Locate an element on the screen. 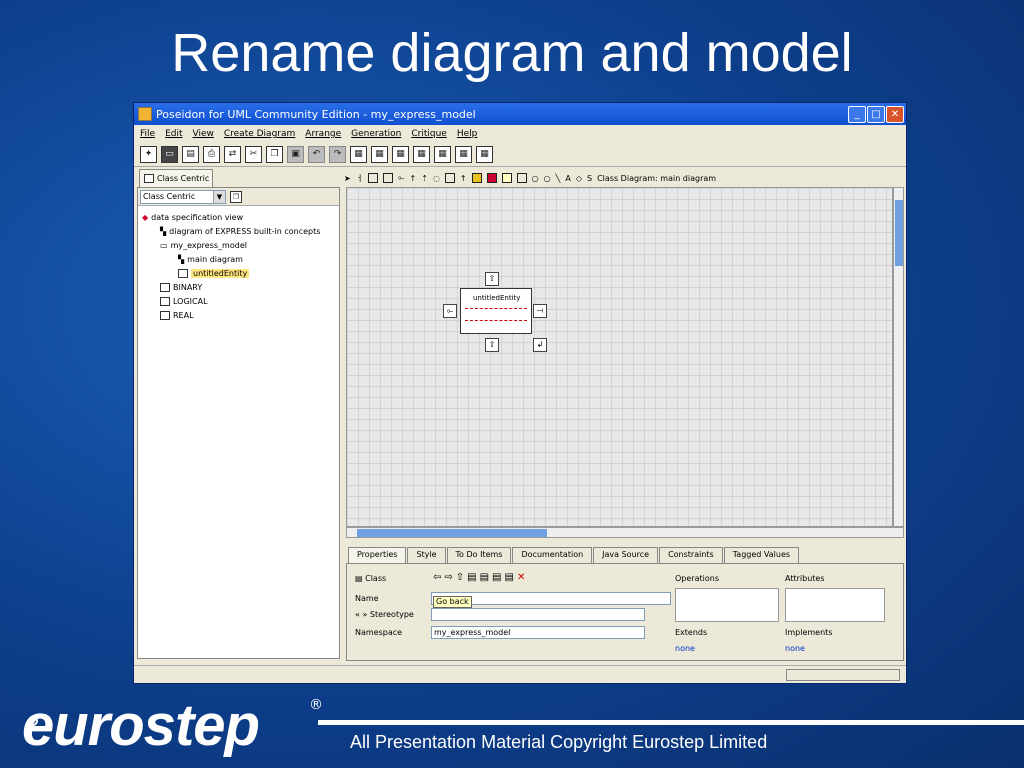  tree-item: REAL is located at coordinates (238, 315).